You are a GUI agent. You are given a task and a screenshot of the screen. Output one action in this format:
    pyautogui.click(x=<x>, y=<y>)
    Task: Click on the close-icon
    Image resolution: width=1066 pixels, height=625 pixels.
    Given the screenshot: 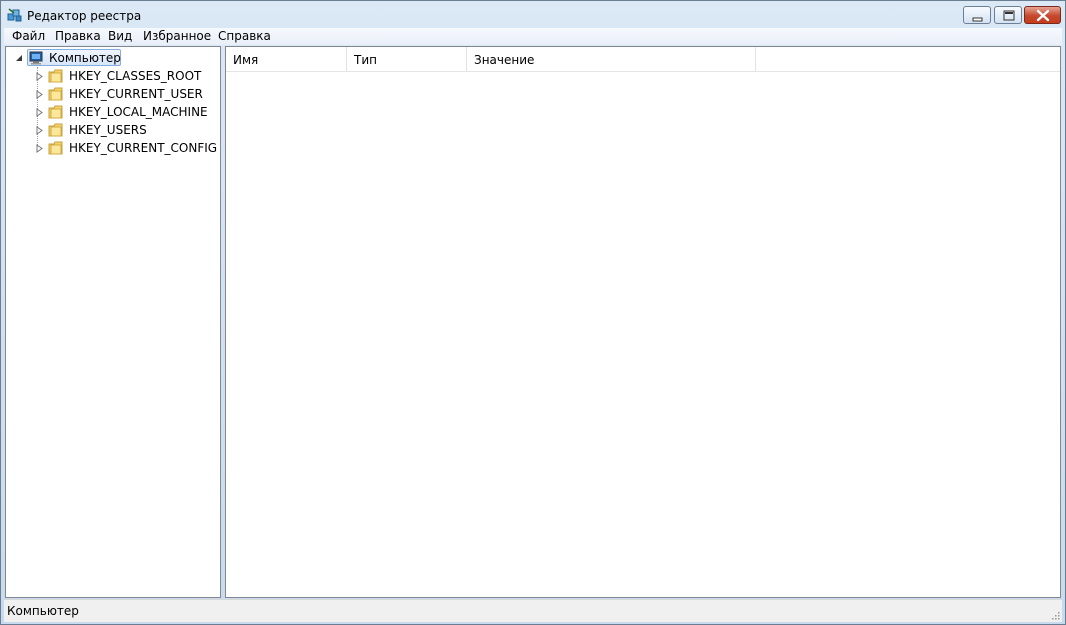 What is the action you would take?
    pyautogui.click(x=1043, y=15)
    